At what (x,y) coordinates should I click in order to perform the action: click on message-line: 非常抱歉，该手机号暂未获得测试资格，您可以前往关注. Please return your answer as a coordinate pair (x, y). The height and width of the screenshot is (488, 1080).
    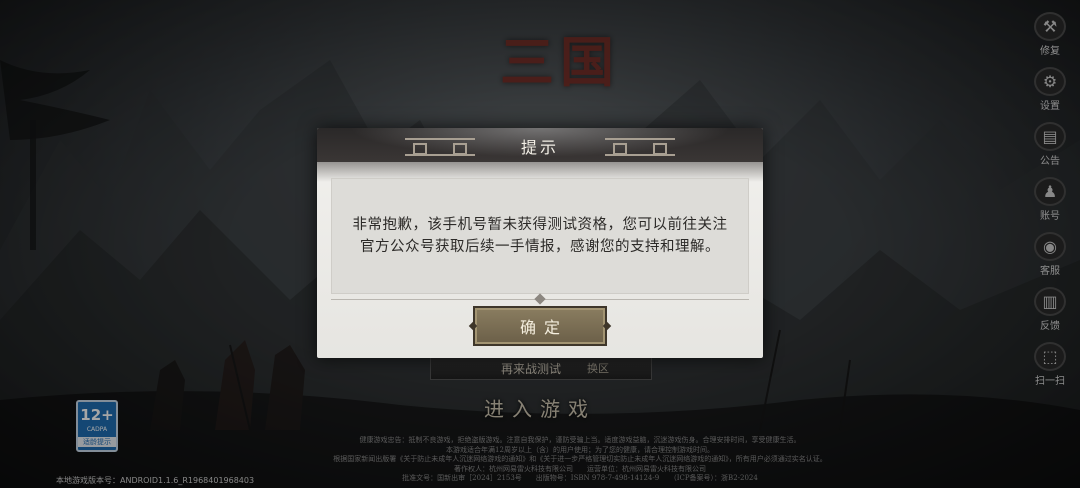
    Looking at the image, I should click on (540, 225).